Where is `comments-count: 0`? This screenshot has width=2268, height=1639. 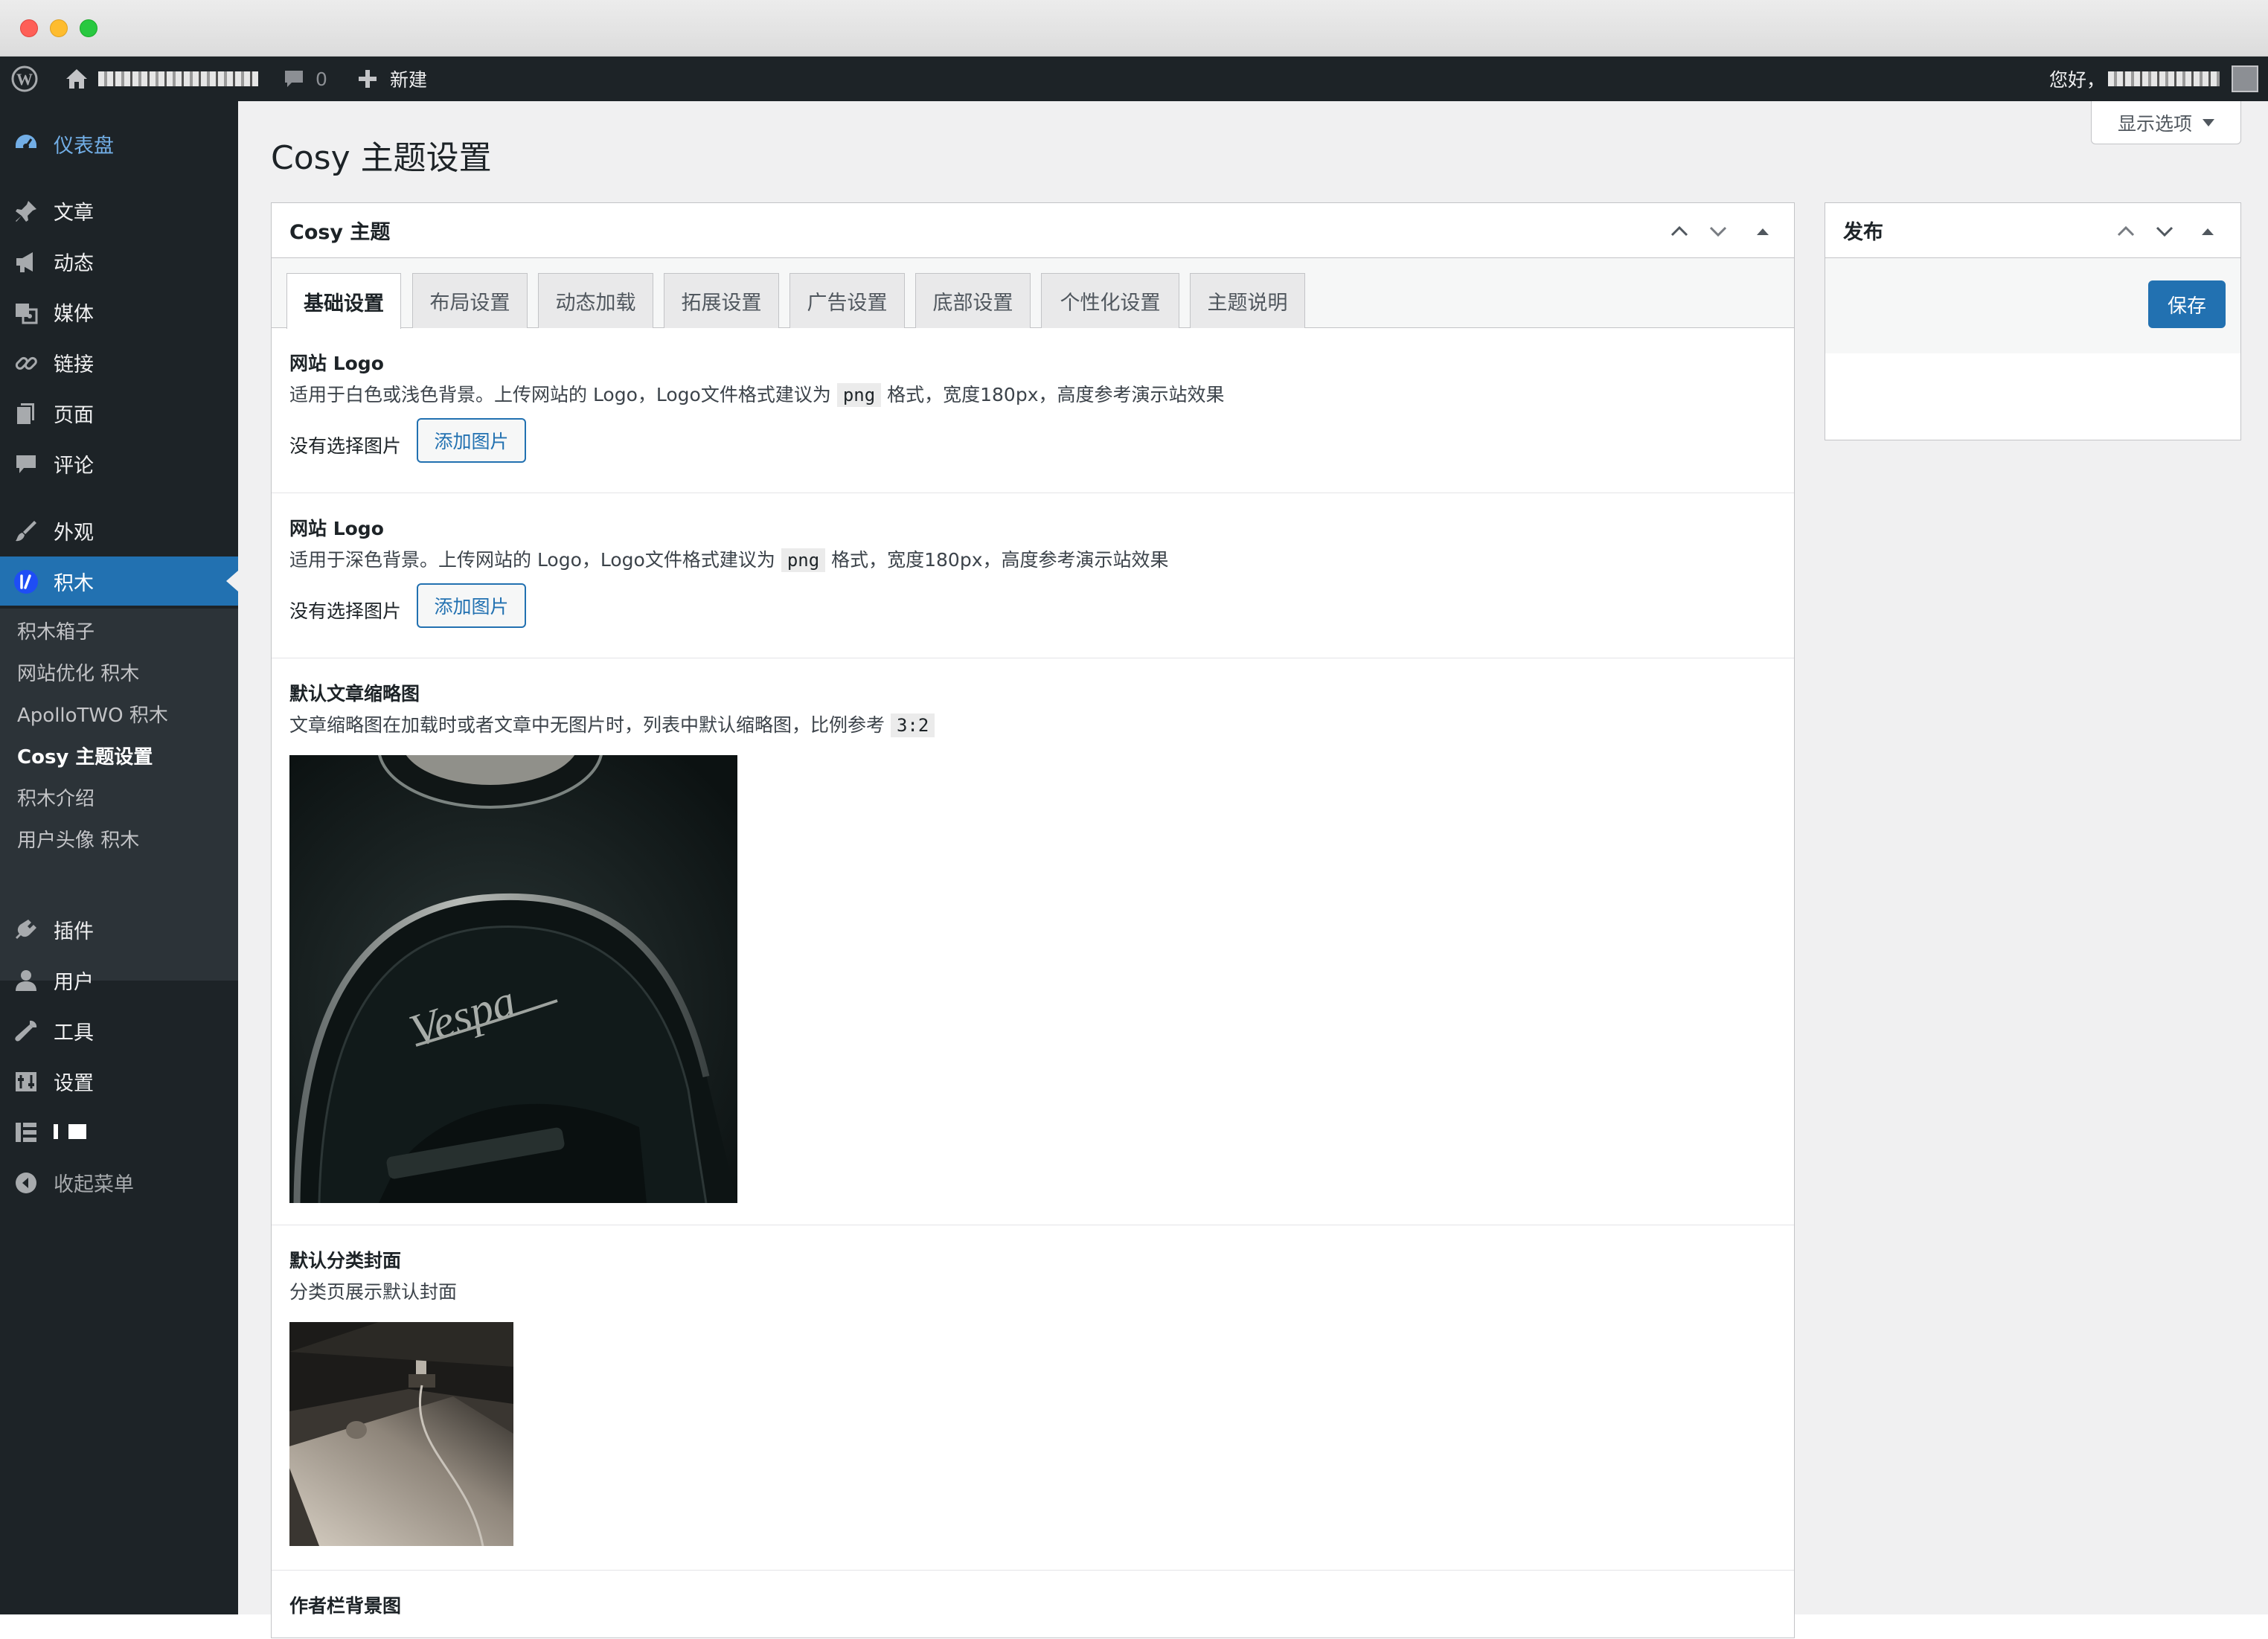 comments-count: 0 is located at coordinates (321, 79).